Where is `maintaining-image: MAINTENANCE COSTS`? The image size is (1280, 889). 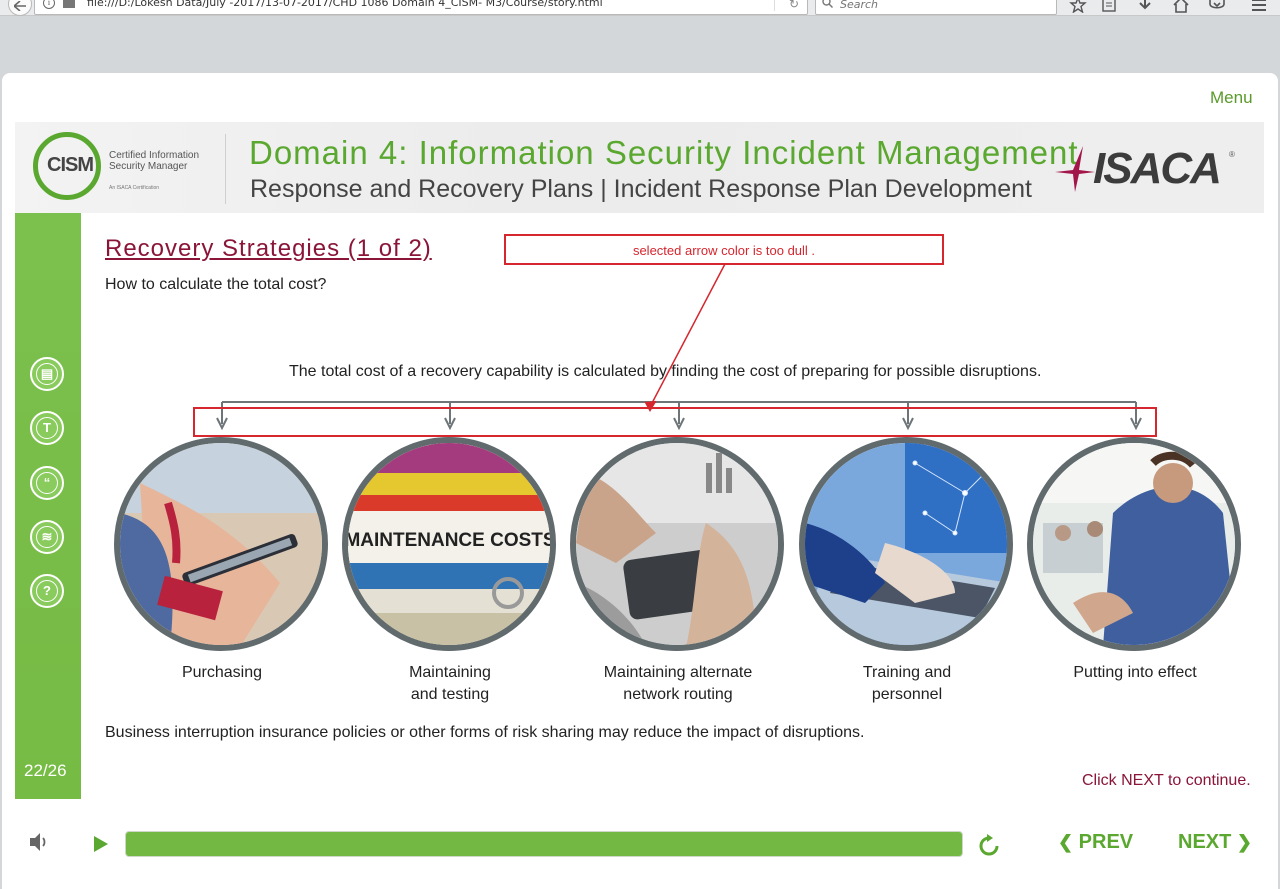
maintaining-image: MAINTENANCE COSTS is located at coordinates (449, 544).